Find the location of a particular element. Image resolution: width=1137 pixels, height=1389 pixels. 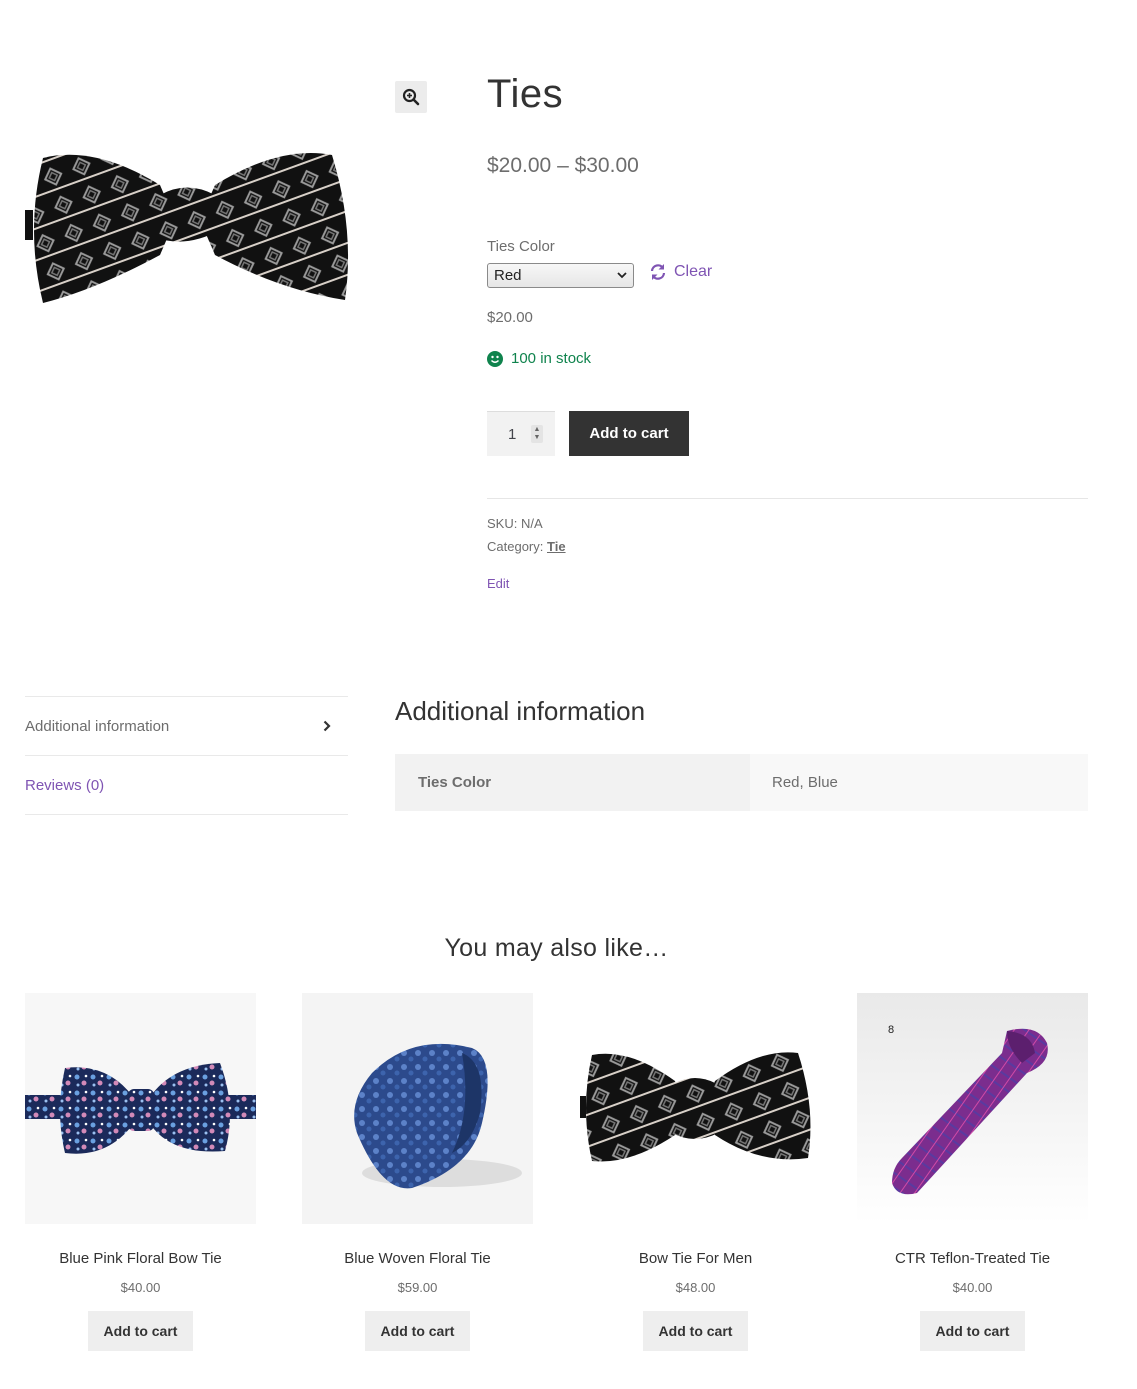

tab-additional-information: Additional information is located at coordinates (186, 726).